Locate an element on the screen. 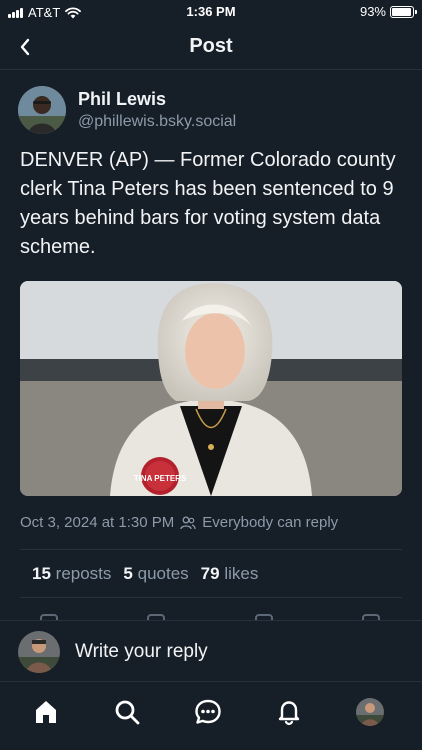 This screenshot has width=422, height=750. post-stats: 15 reposts 5 quotes 79 likes is located at coordinates (145, 574).